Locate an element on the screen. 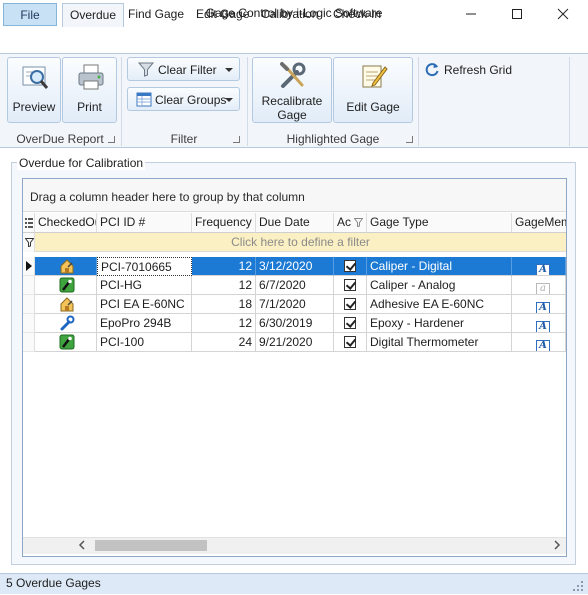 This screenshot has height=595, width=588. gage-type-cell: Digital Thermometer is located at coordinates (439, 342).